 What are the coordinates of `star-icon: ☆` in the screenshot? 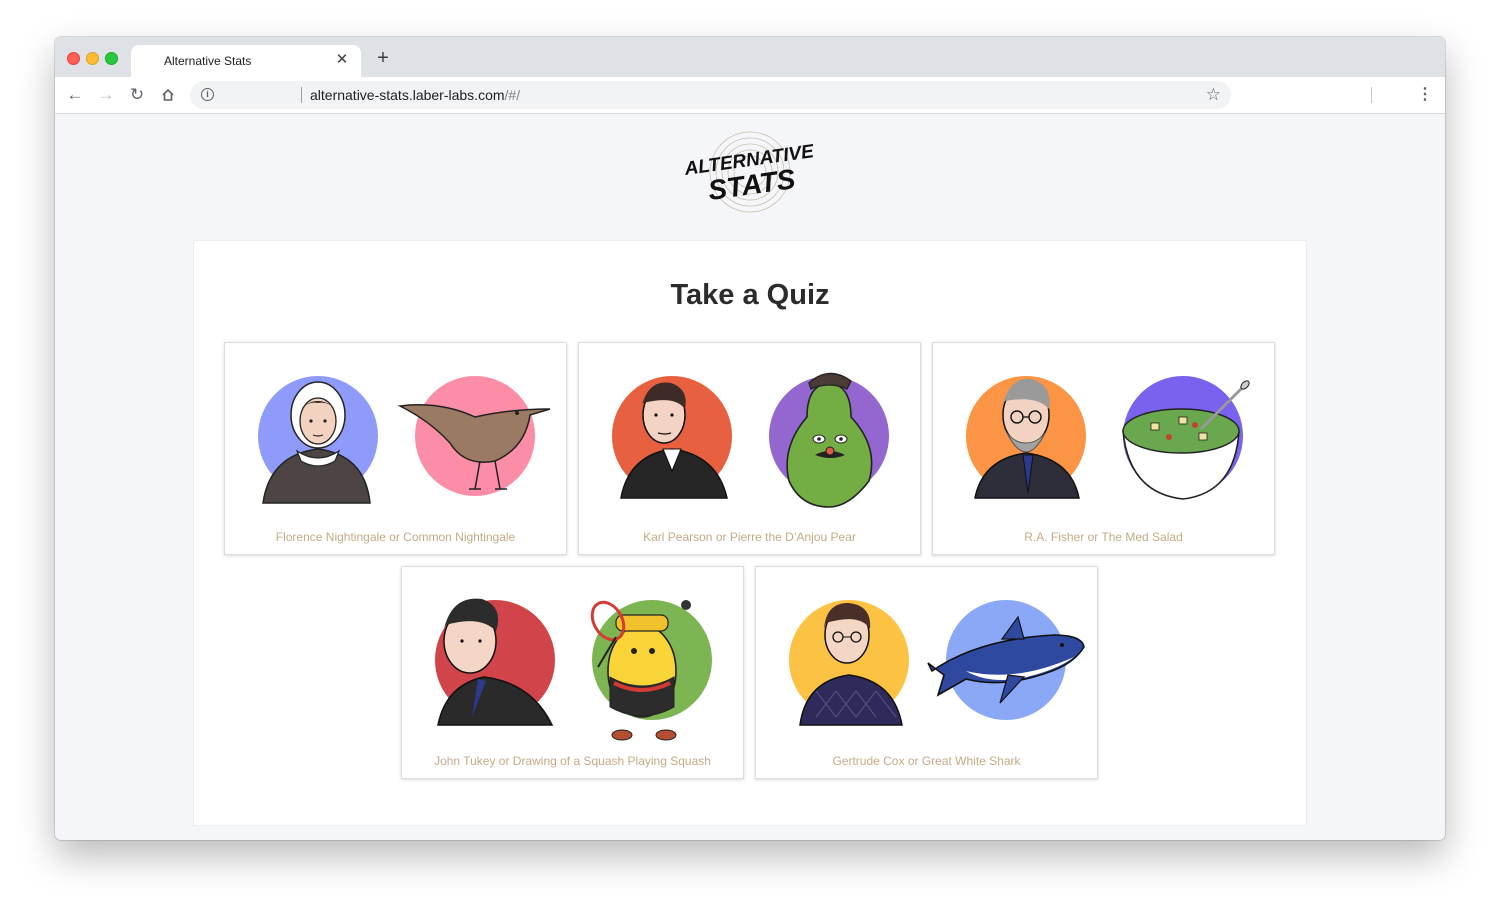 It's located at (1213, 95).